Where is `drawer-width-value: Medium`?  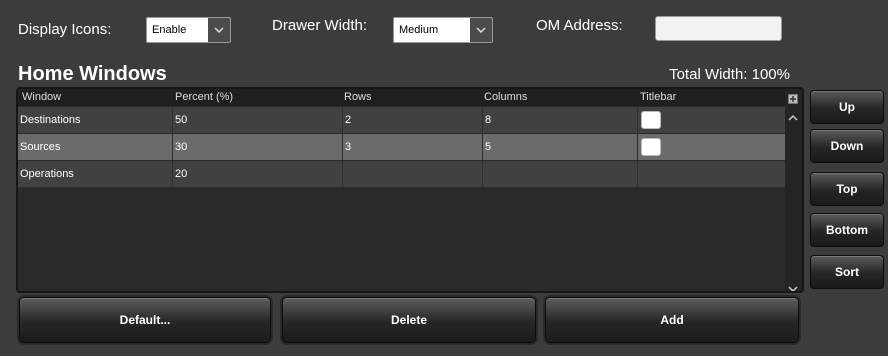 drawer-width-value: Medium is located at coordinates (419, 30).